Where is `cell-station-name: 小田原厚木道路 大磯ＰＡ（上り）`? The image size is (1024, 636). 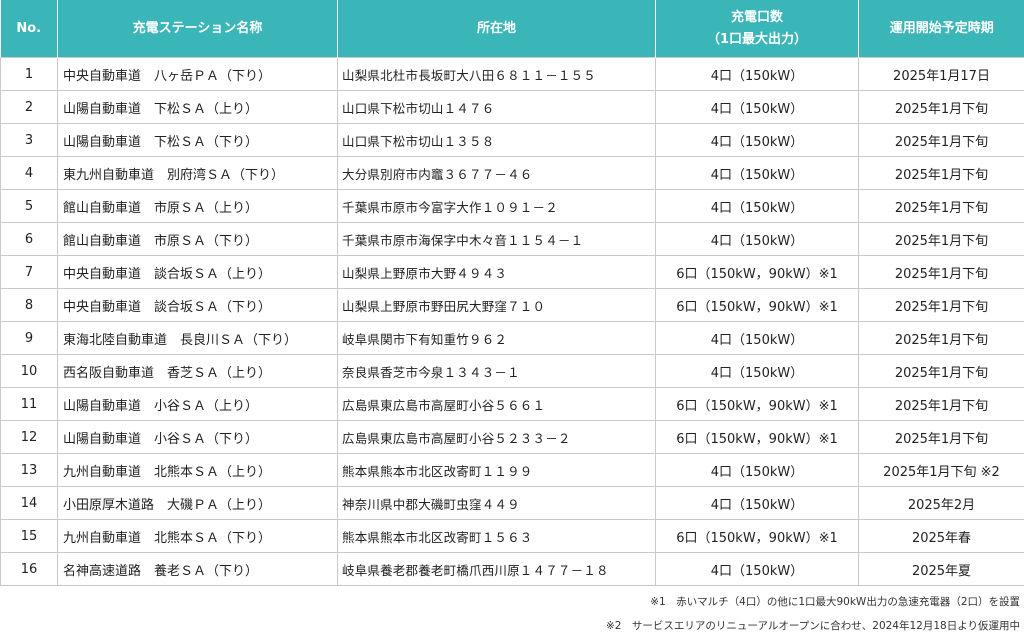
cell-station-name: 小田原厚木道路 大磯ＰＡ（上り） is located at coordinates (197, 503).